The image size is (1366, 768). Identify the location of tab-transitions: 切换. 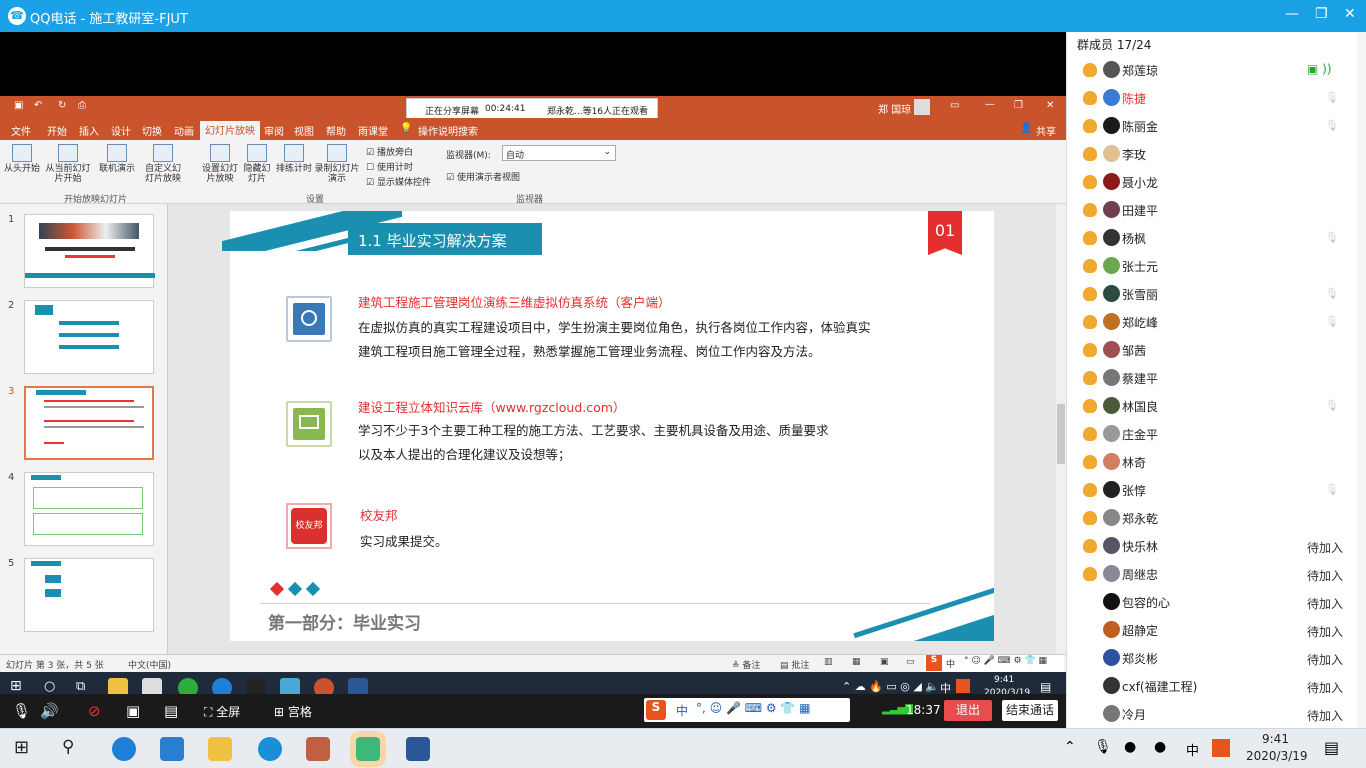
(152, 130).